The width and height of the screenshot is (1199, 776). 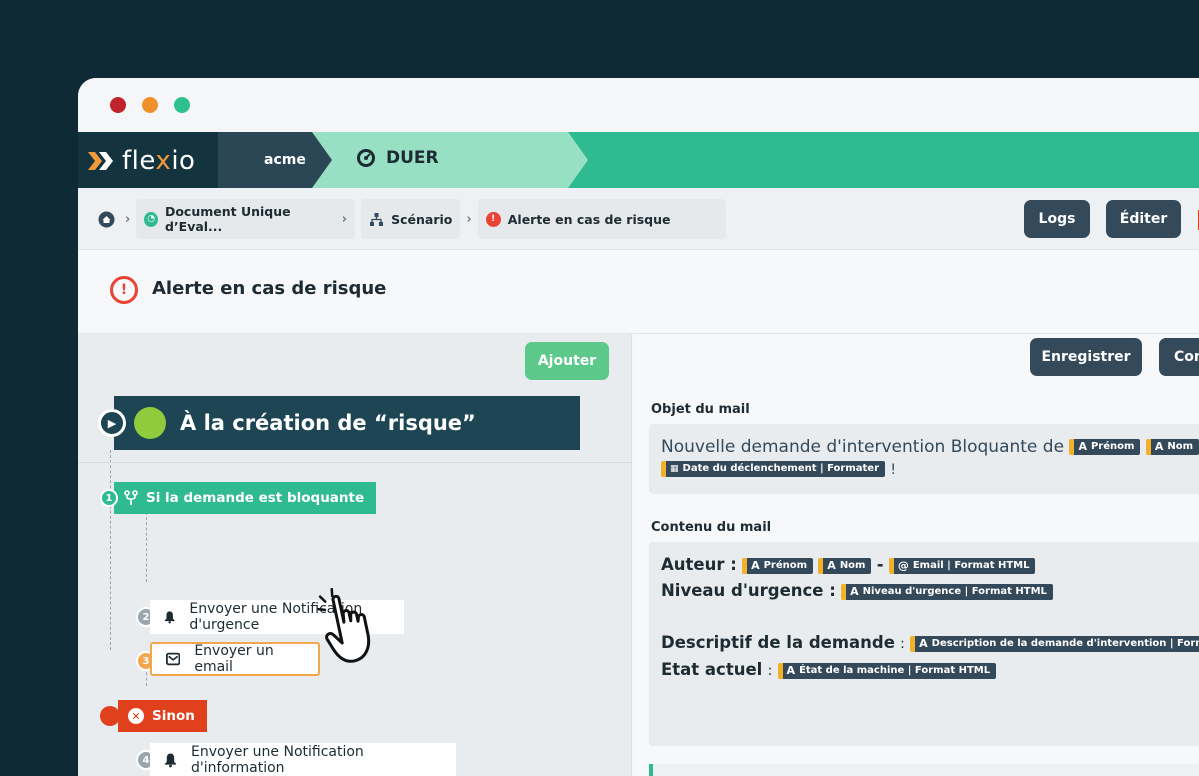 What do you see at coordinates (344, 625) in the screenshot?
I see `hand-cursor-icon` at bounding box center [344, 625].